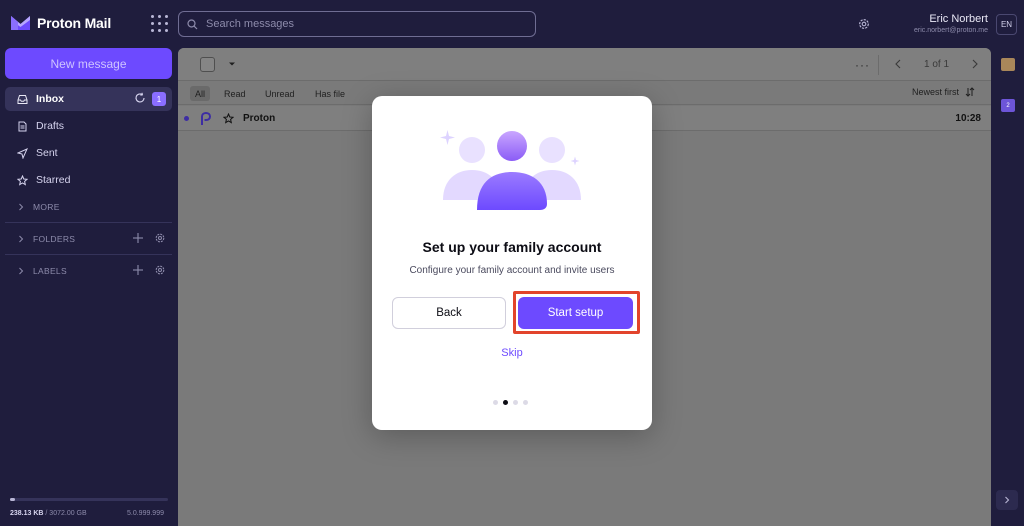  I want to click on sidebar-folders-toggle: FOLDERS, so click(88, 239).